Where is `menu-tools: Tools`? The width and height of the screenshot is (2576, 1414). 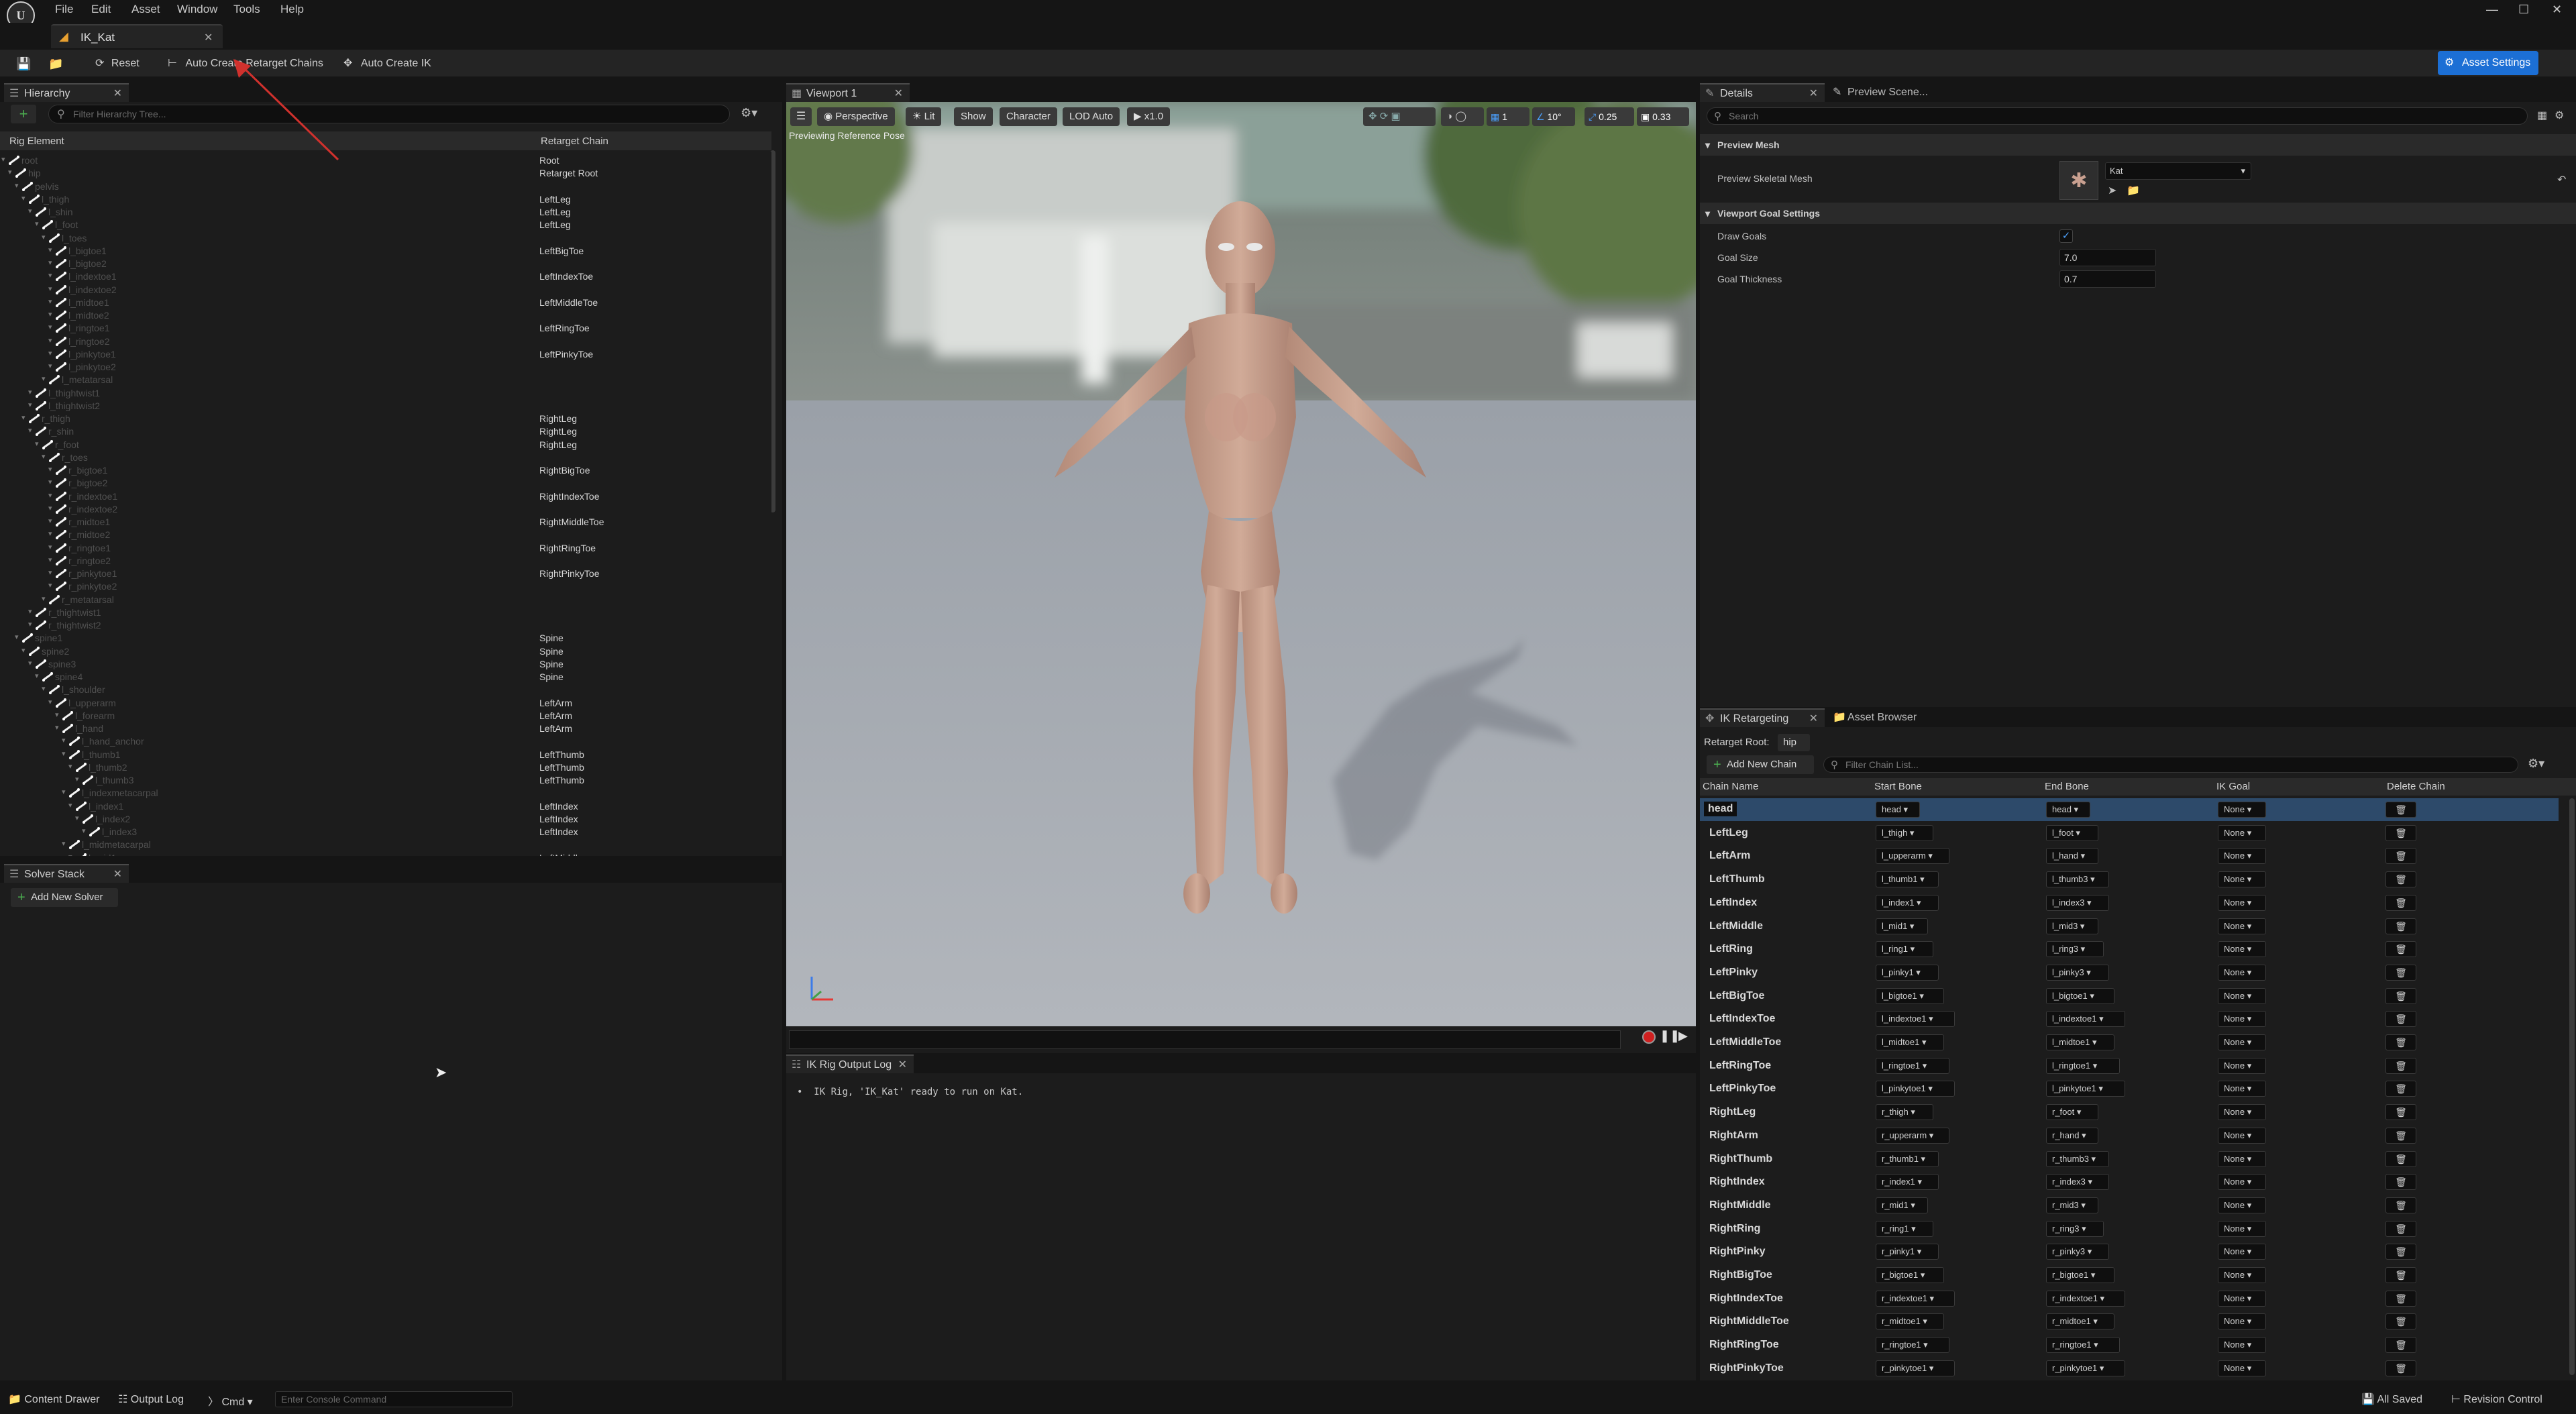 menu-tools: Tools is located at coordinates (246, 9).